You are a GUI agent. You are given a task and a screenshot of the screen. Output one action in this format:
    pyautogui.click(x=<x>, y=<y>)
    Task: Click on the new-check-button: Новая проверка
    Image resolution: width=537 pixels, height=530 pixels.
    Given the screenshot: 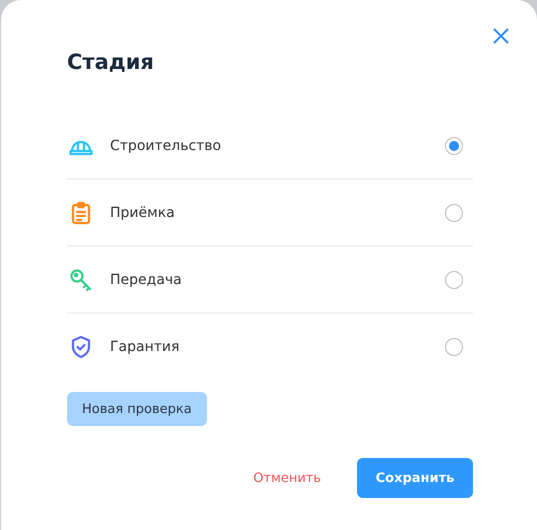 What is the action you would take?
    pyautogui.click(x=137, y=409)
    